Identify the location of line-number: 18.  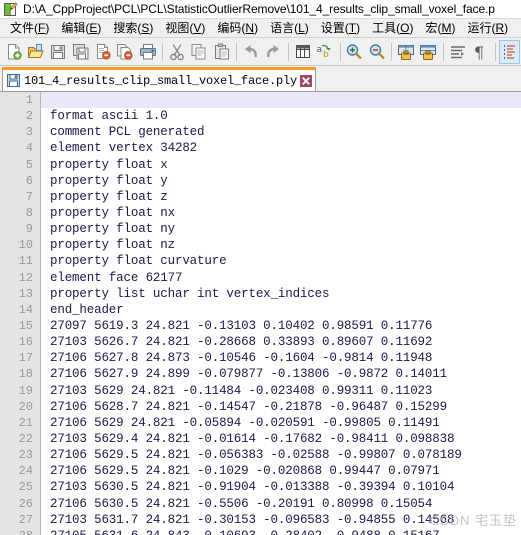
(25, 374).